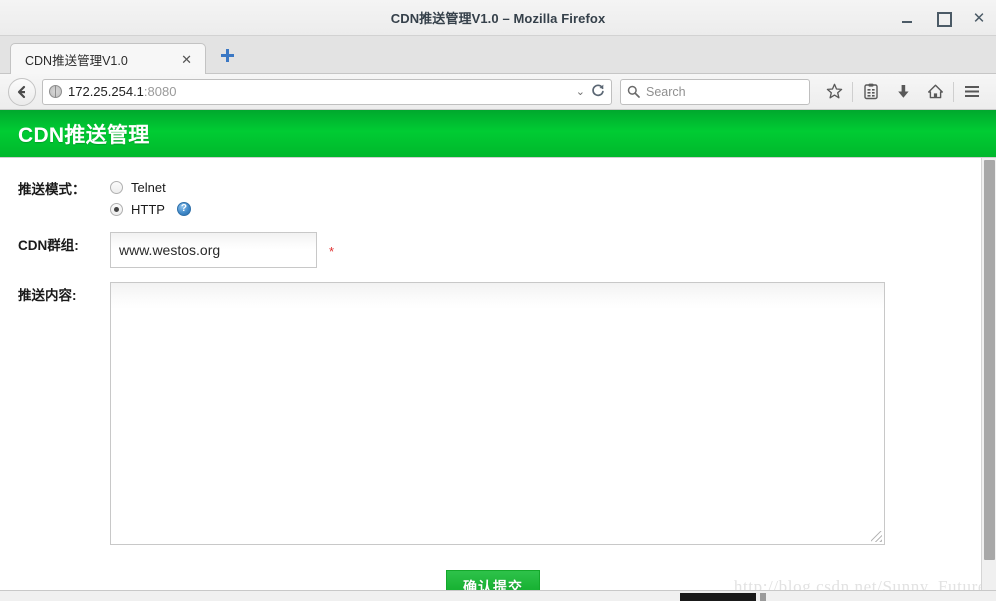 This screenshot has height=601, width=996. I want to click on hamburger-shape, so click(972, 91).